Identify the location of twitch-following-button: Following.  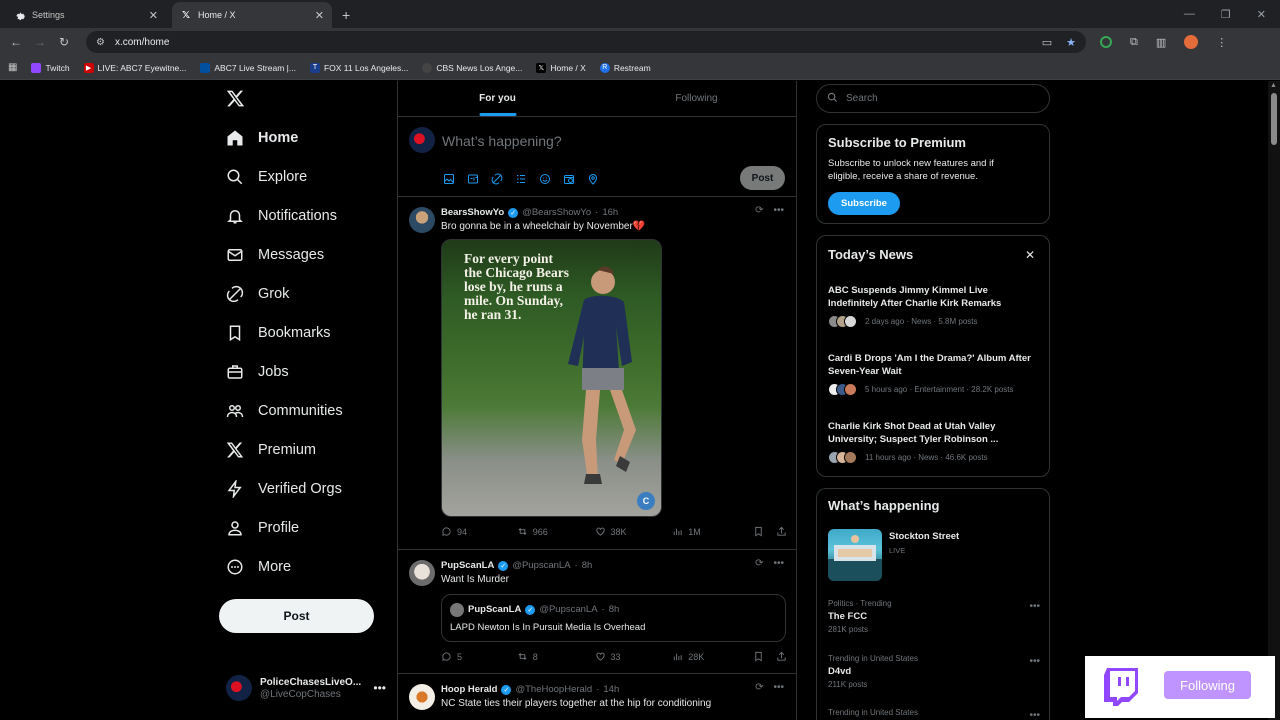
(1207, 685).